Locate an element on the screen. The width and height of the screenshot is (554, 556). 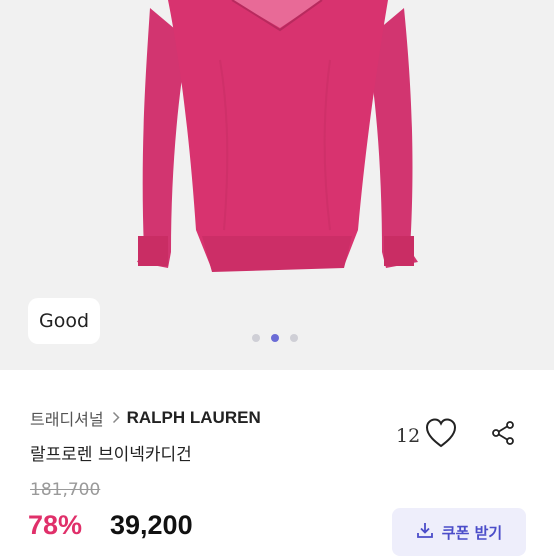
download-icon is located at coordinates (425, 532).